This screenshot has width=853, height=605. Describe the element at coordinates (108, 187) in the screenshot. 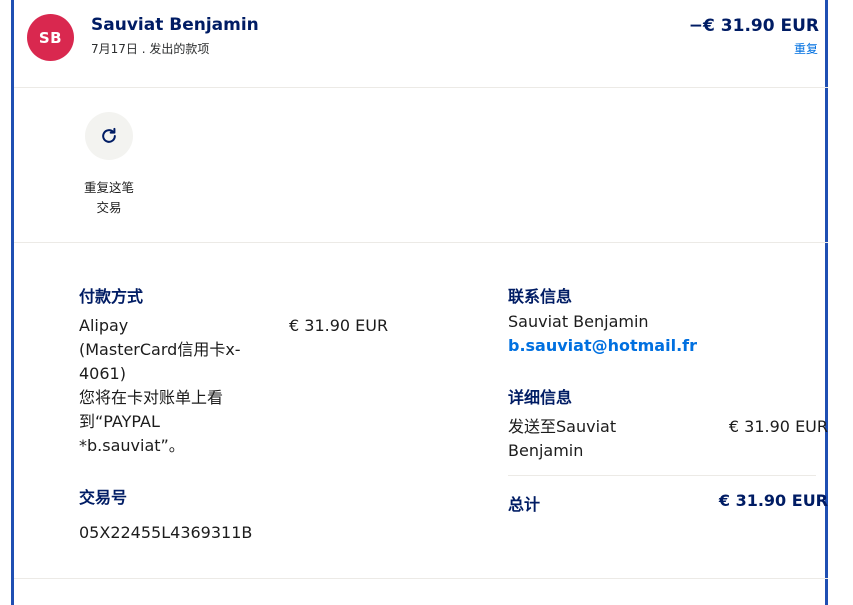

I see `repeat-label-line1: 重复这笔` at that location.